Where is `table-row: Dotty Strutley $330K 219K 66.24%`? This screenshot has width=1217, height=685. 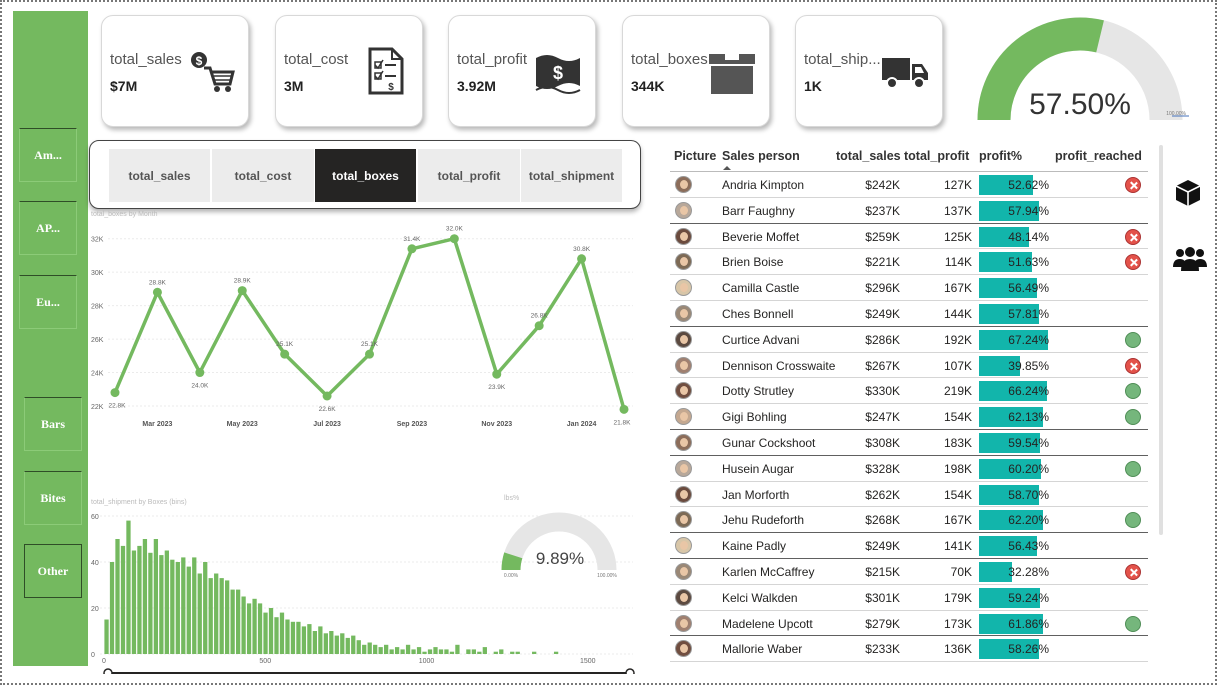 table-row: Dotty Strutley $330K 219K 66.24% is located at coordinates (909, 391).